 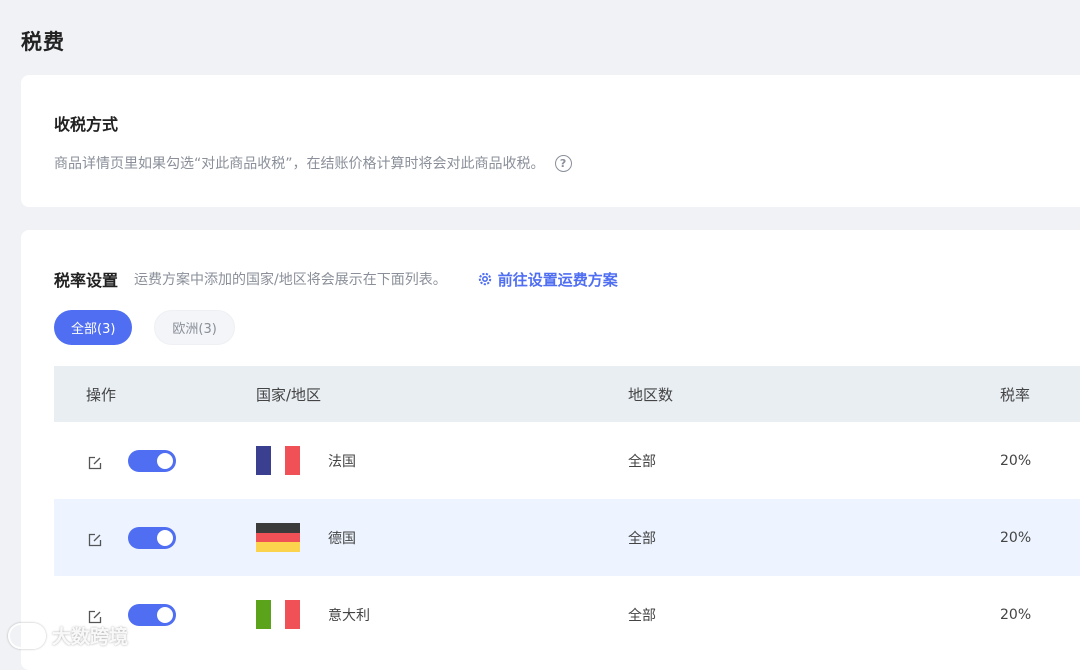 I want to click on country-name: 法国, so click(x=342, y=461).